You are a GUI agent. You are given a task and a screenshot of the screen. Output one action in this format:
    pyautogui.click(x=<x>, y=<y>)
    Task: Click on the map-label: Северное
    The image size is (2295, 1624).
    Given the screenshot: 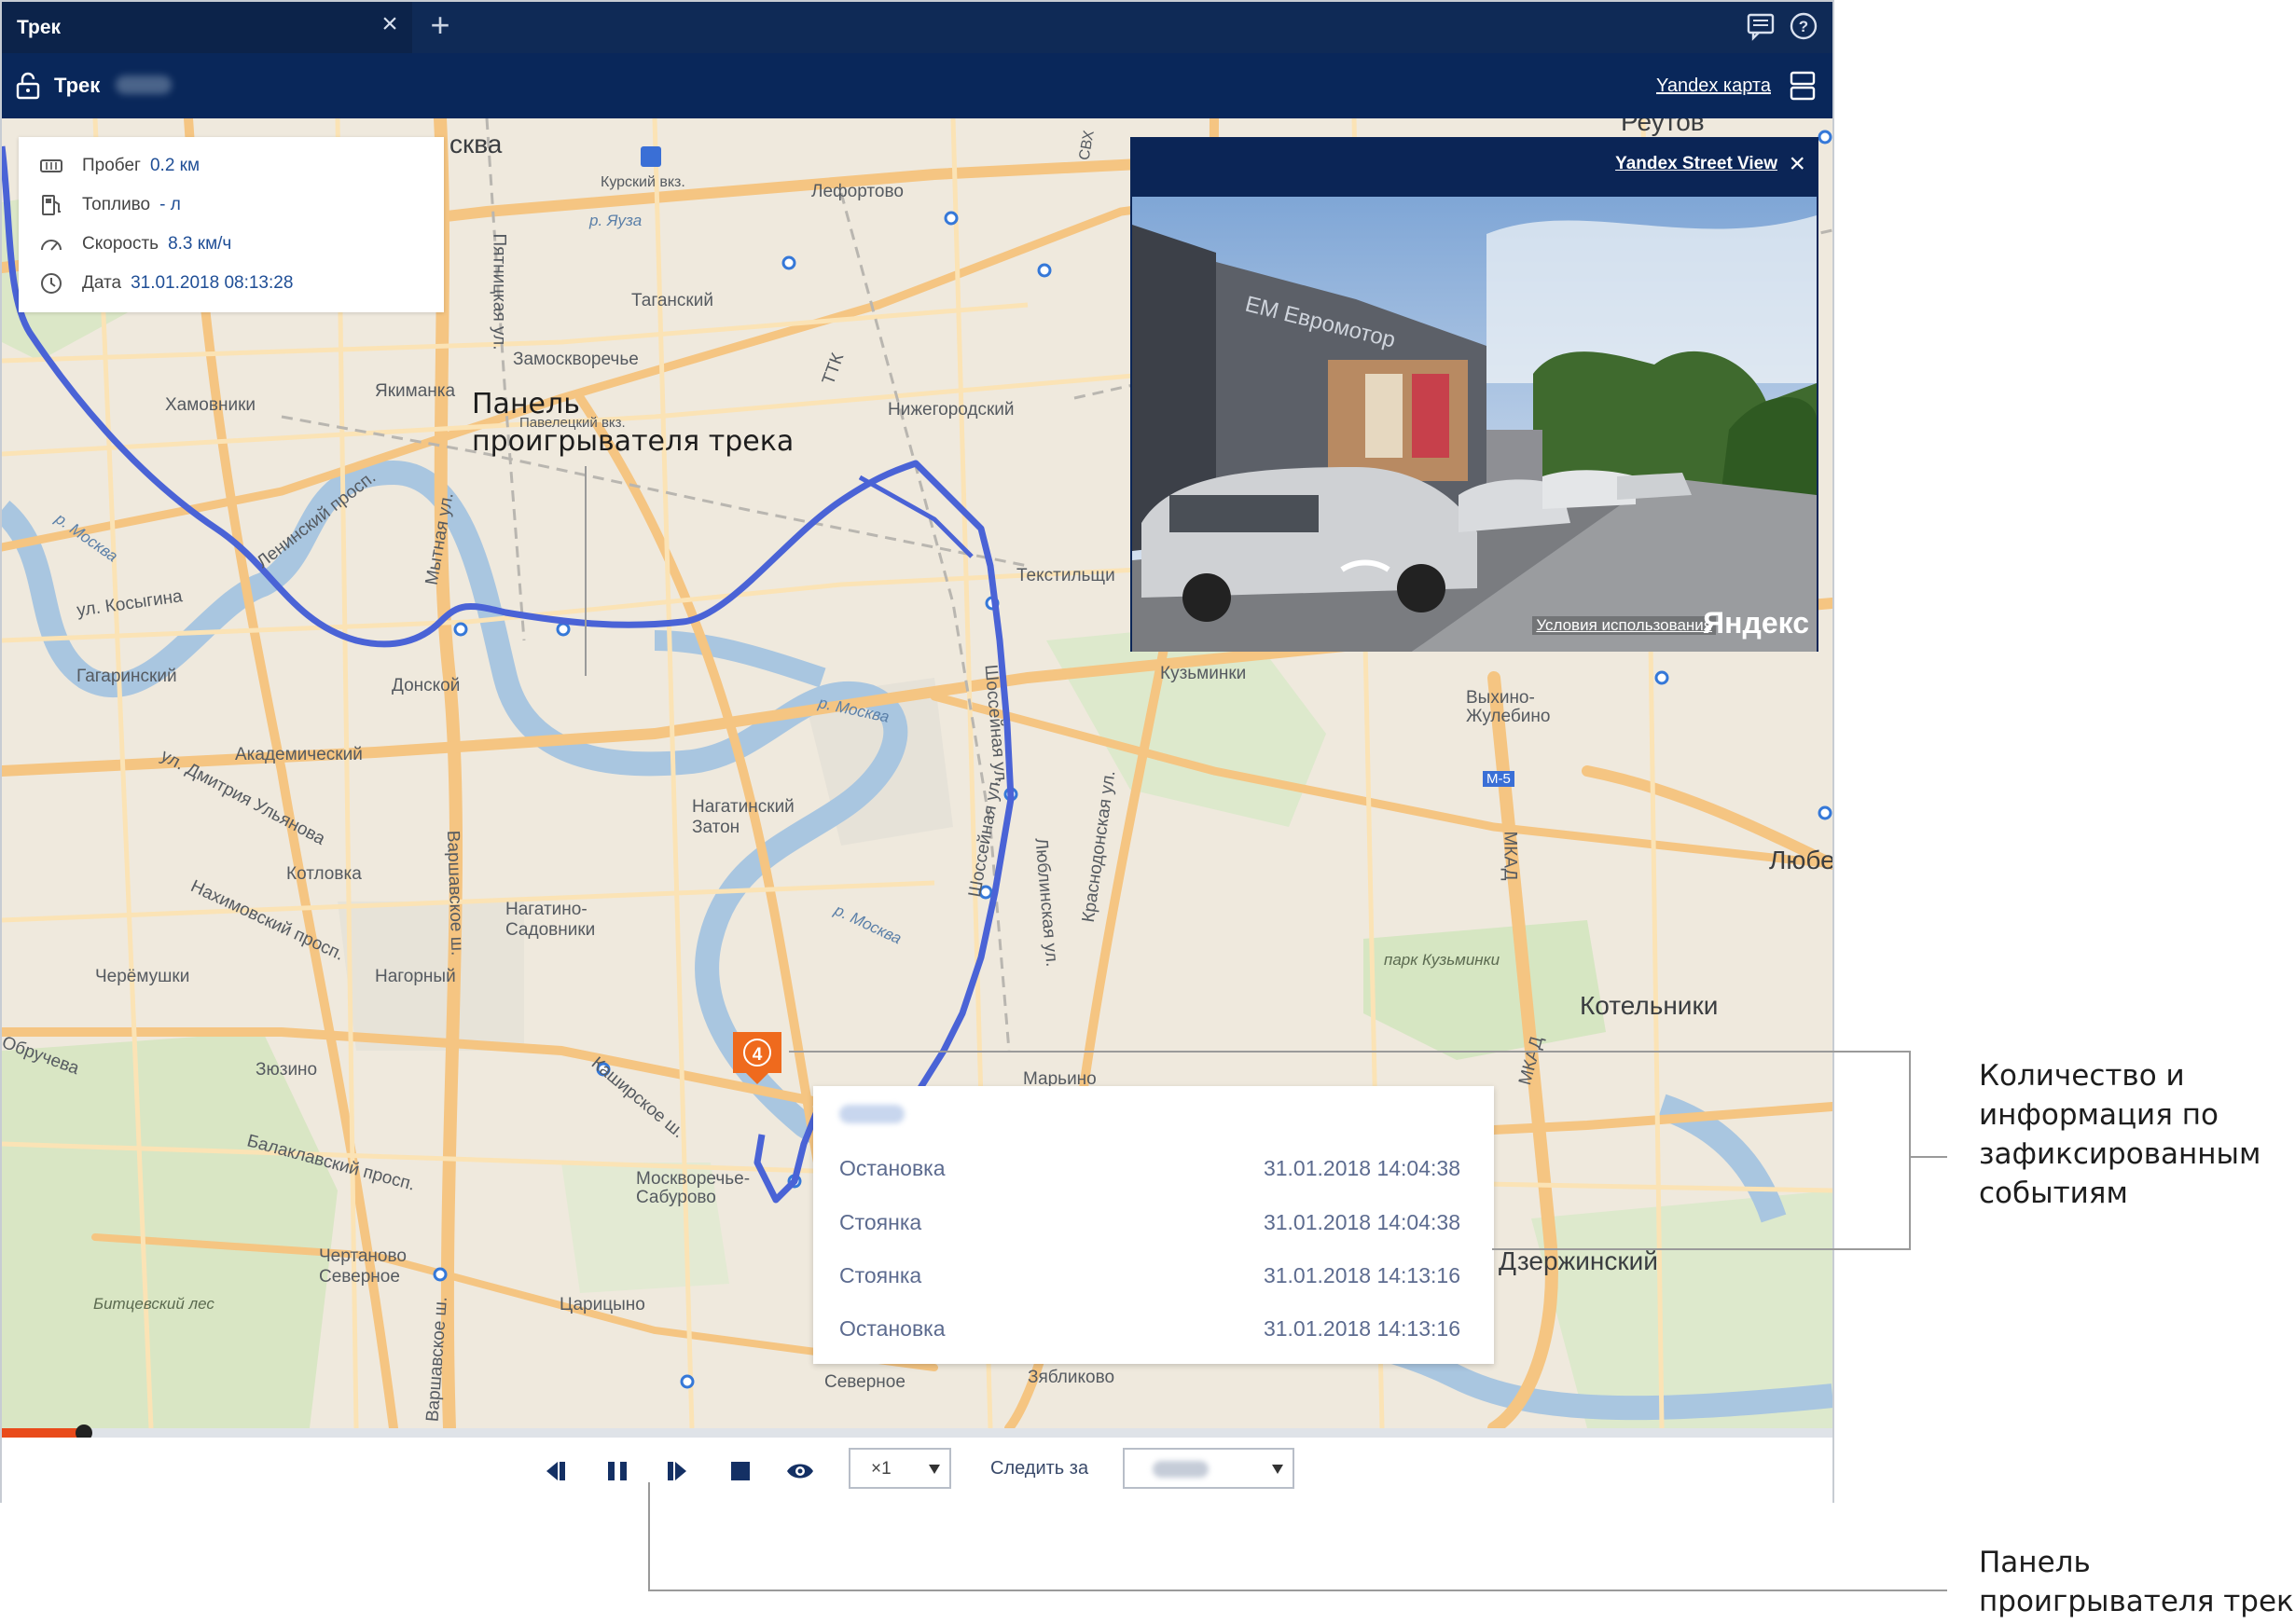 What is the action you would take?
    pyautogui.click(x=865, y=1382)
    